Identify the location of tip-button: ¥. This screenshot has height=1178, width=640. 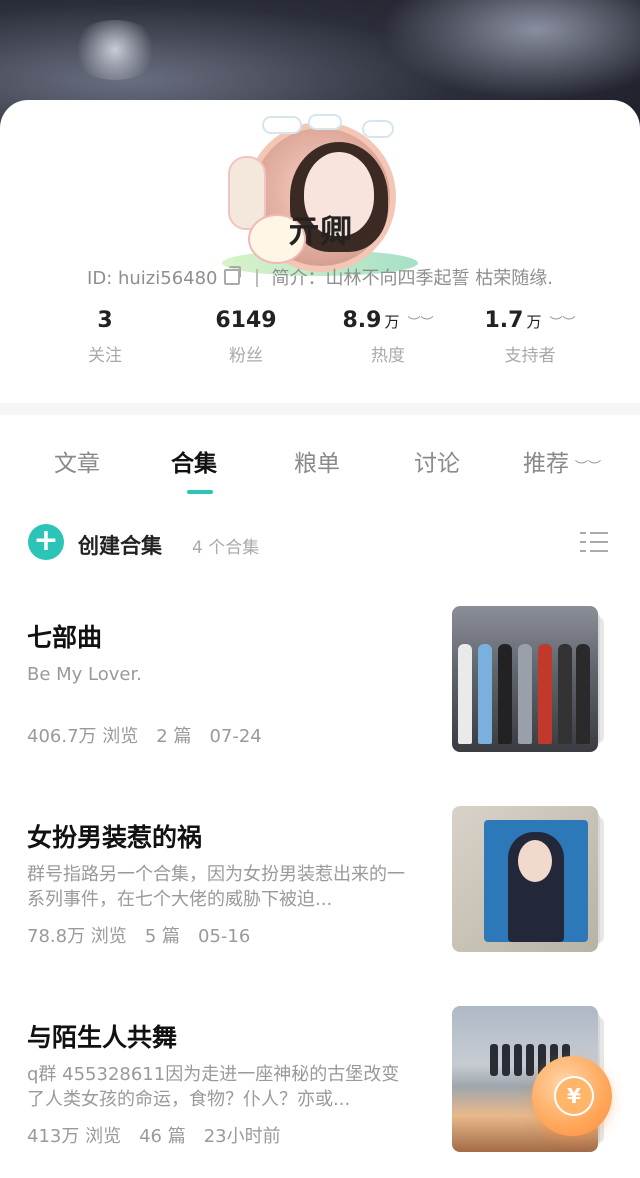
(572, 1096).